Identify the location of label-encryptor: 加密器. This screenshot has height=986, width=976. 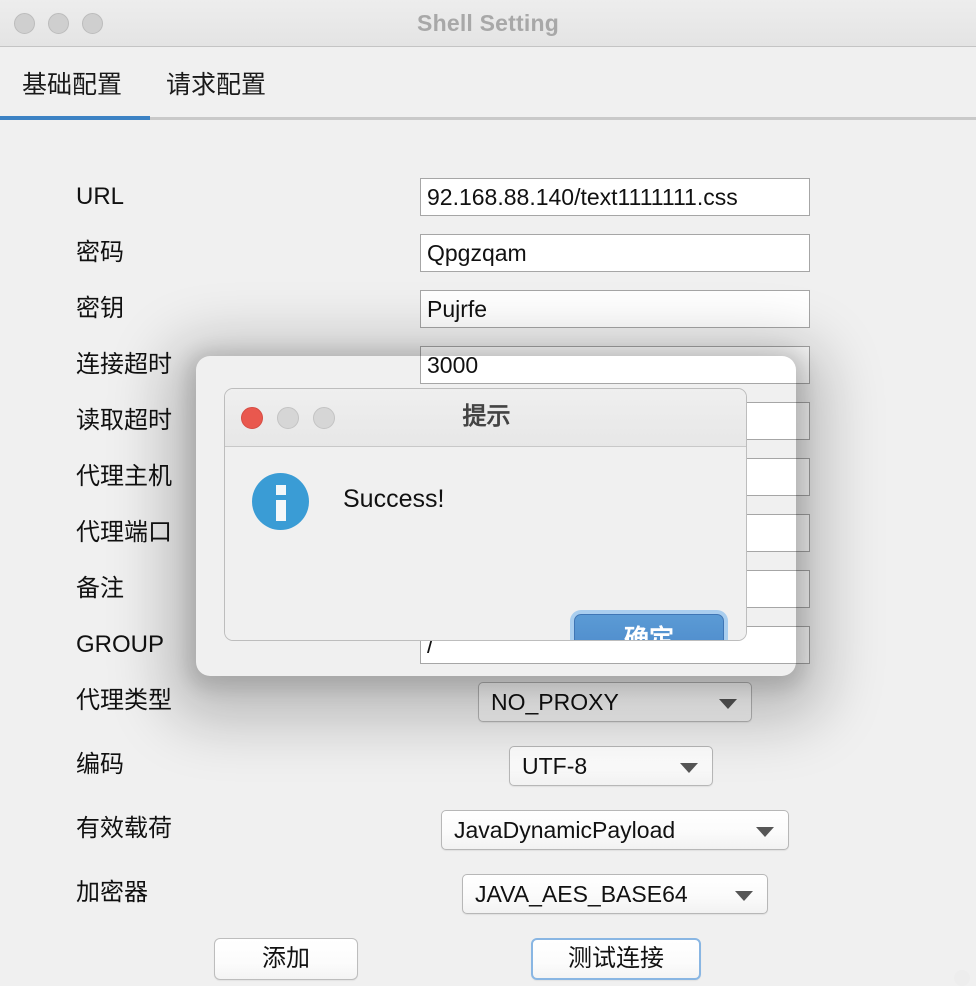
(112, 892).